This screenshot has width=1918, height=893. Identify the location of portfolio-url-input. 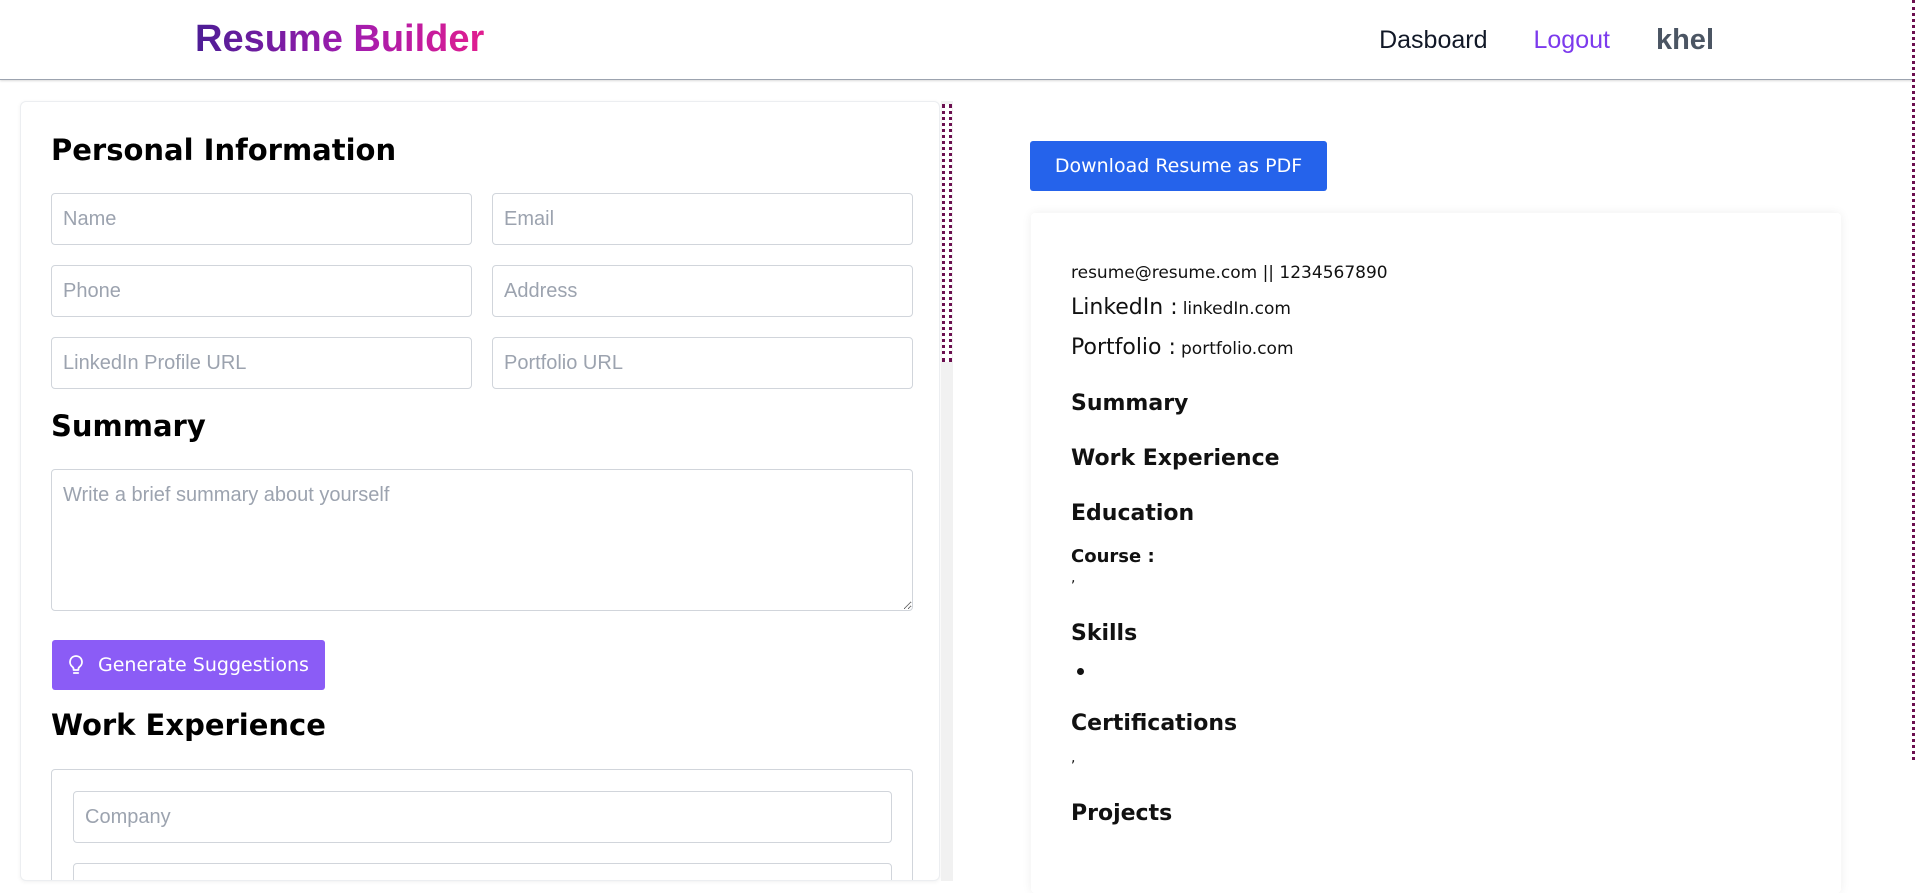
(702, 363).